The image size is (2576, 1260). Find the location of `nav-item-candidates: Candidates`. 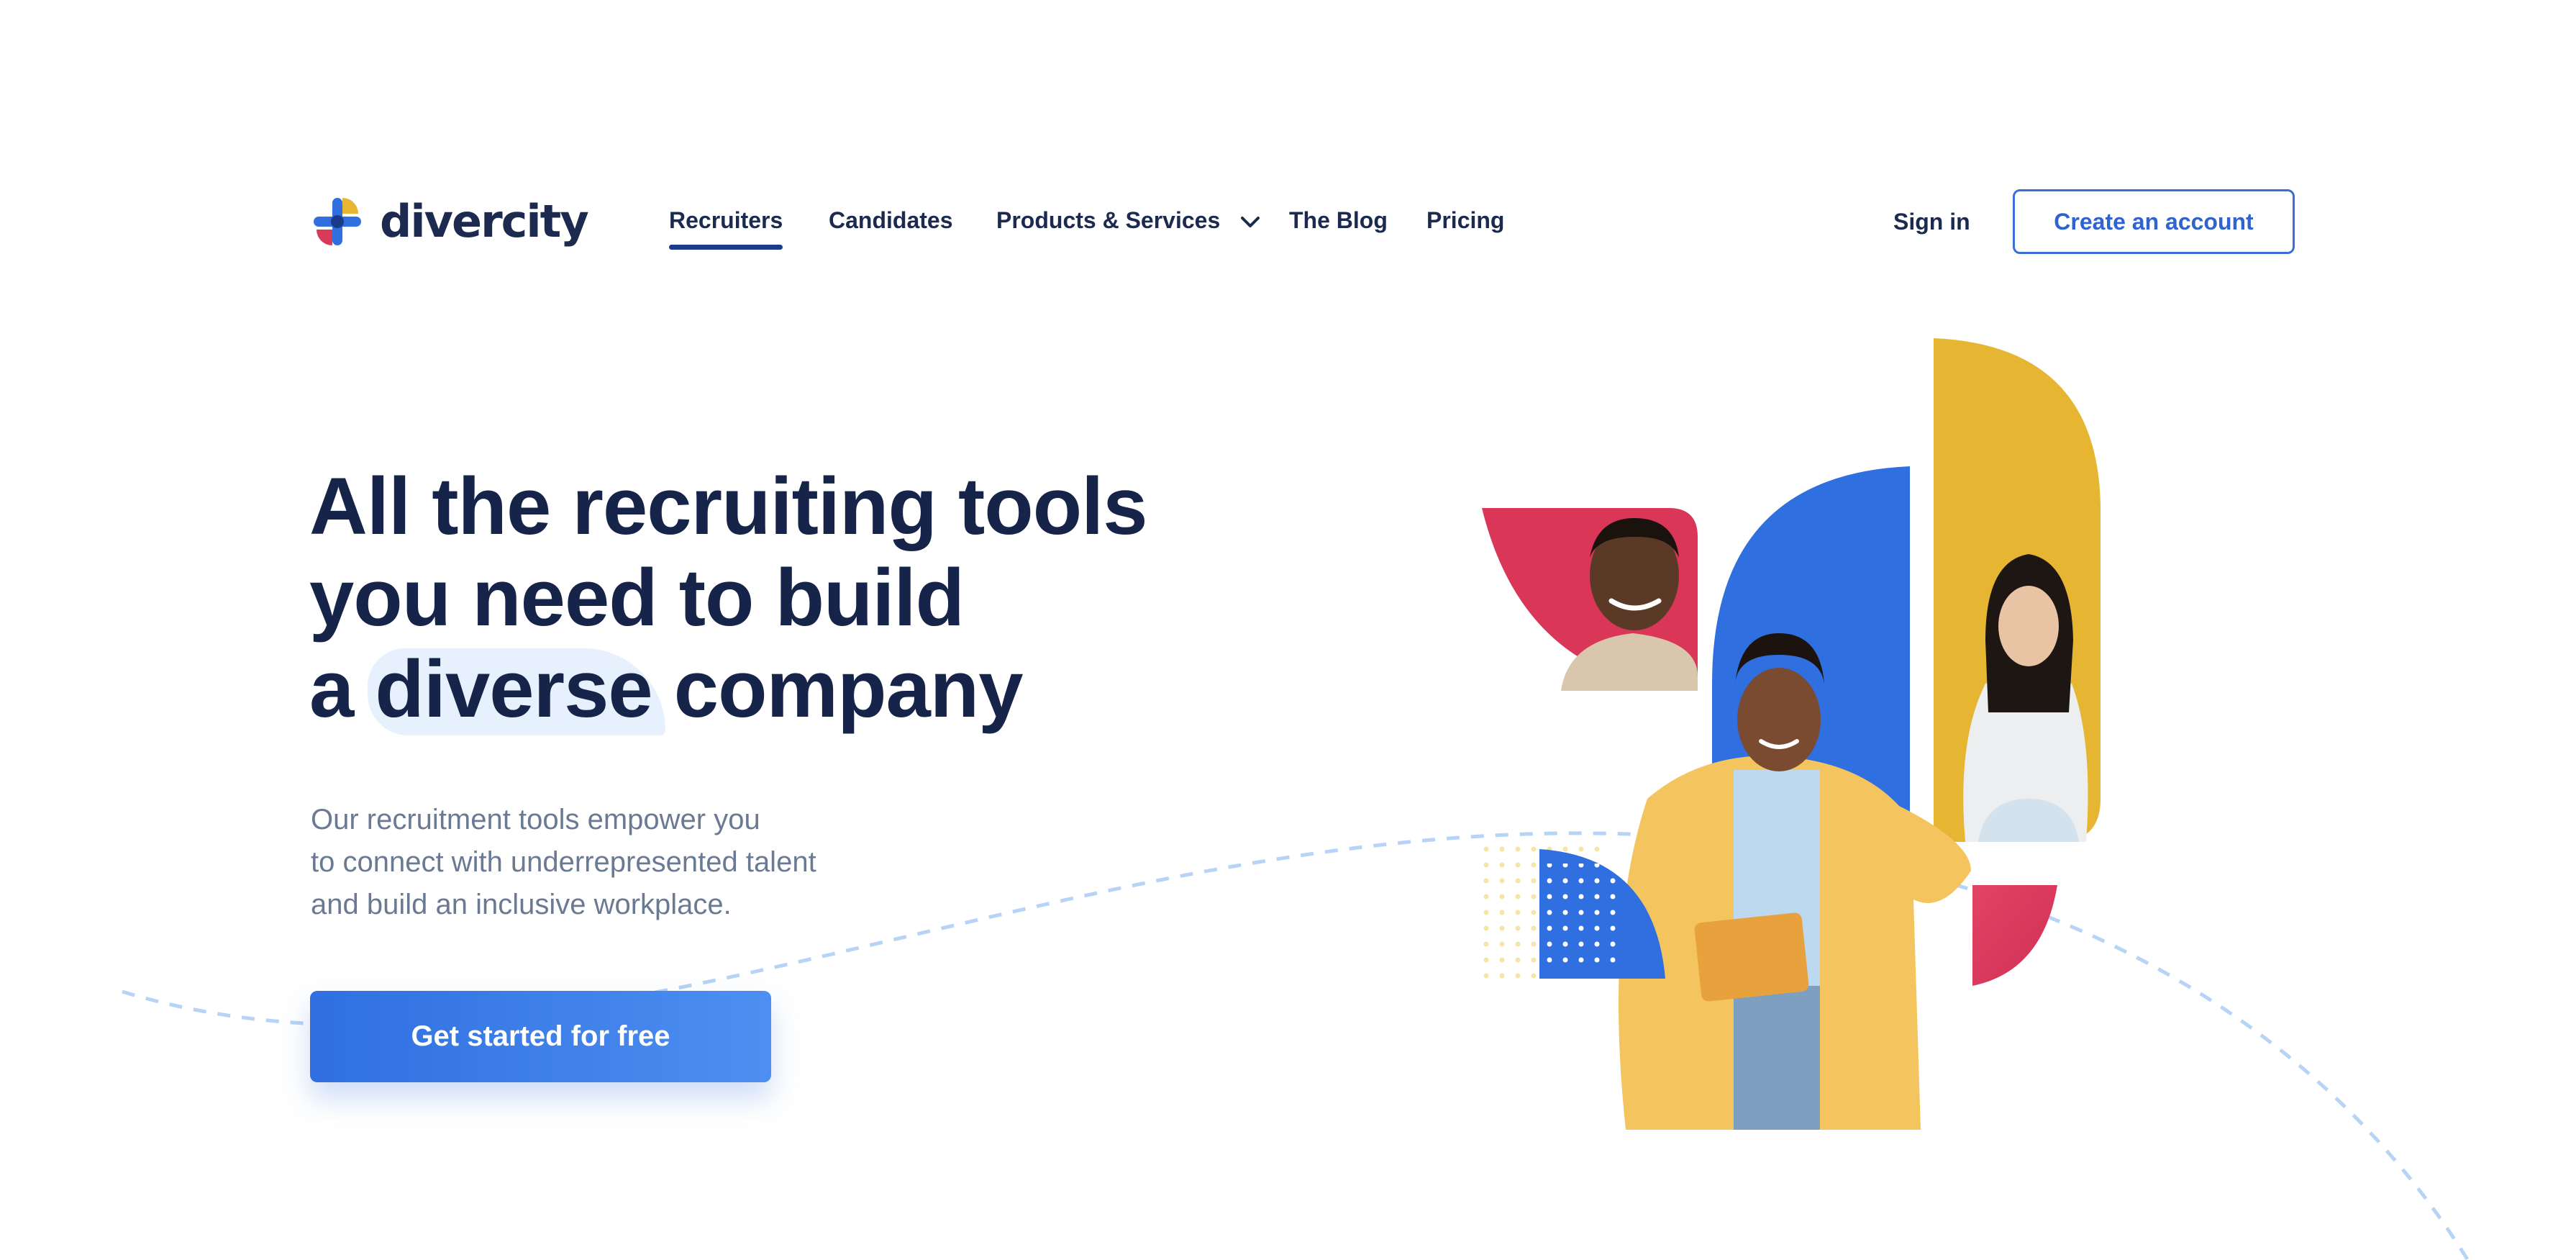

nav-item-candidates: Candidates is located at coordinates (890, 220).